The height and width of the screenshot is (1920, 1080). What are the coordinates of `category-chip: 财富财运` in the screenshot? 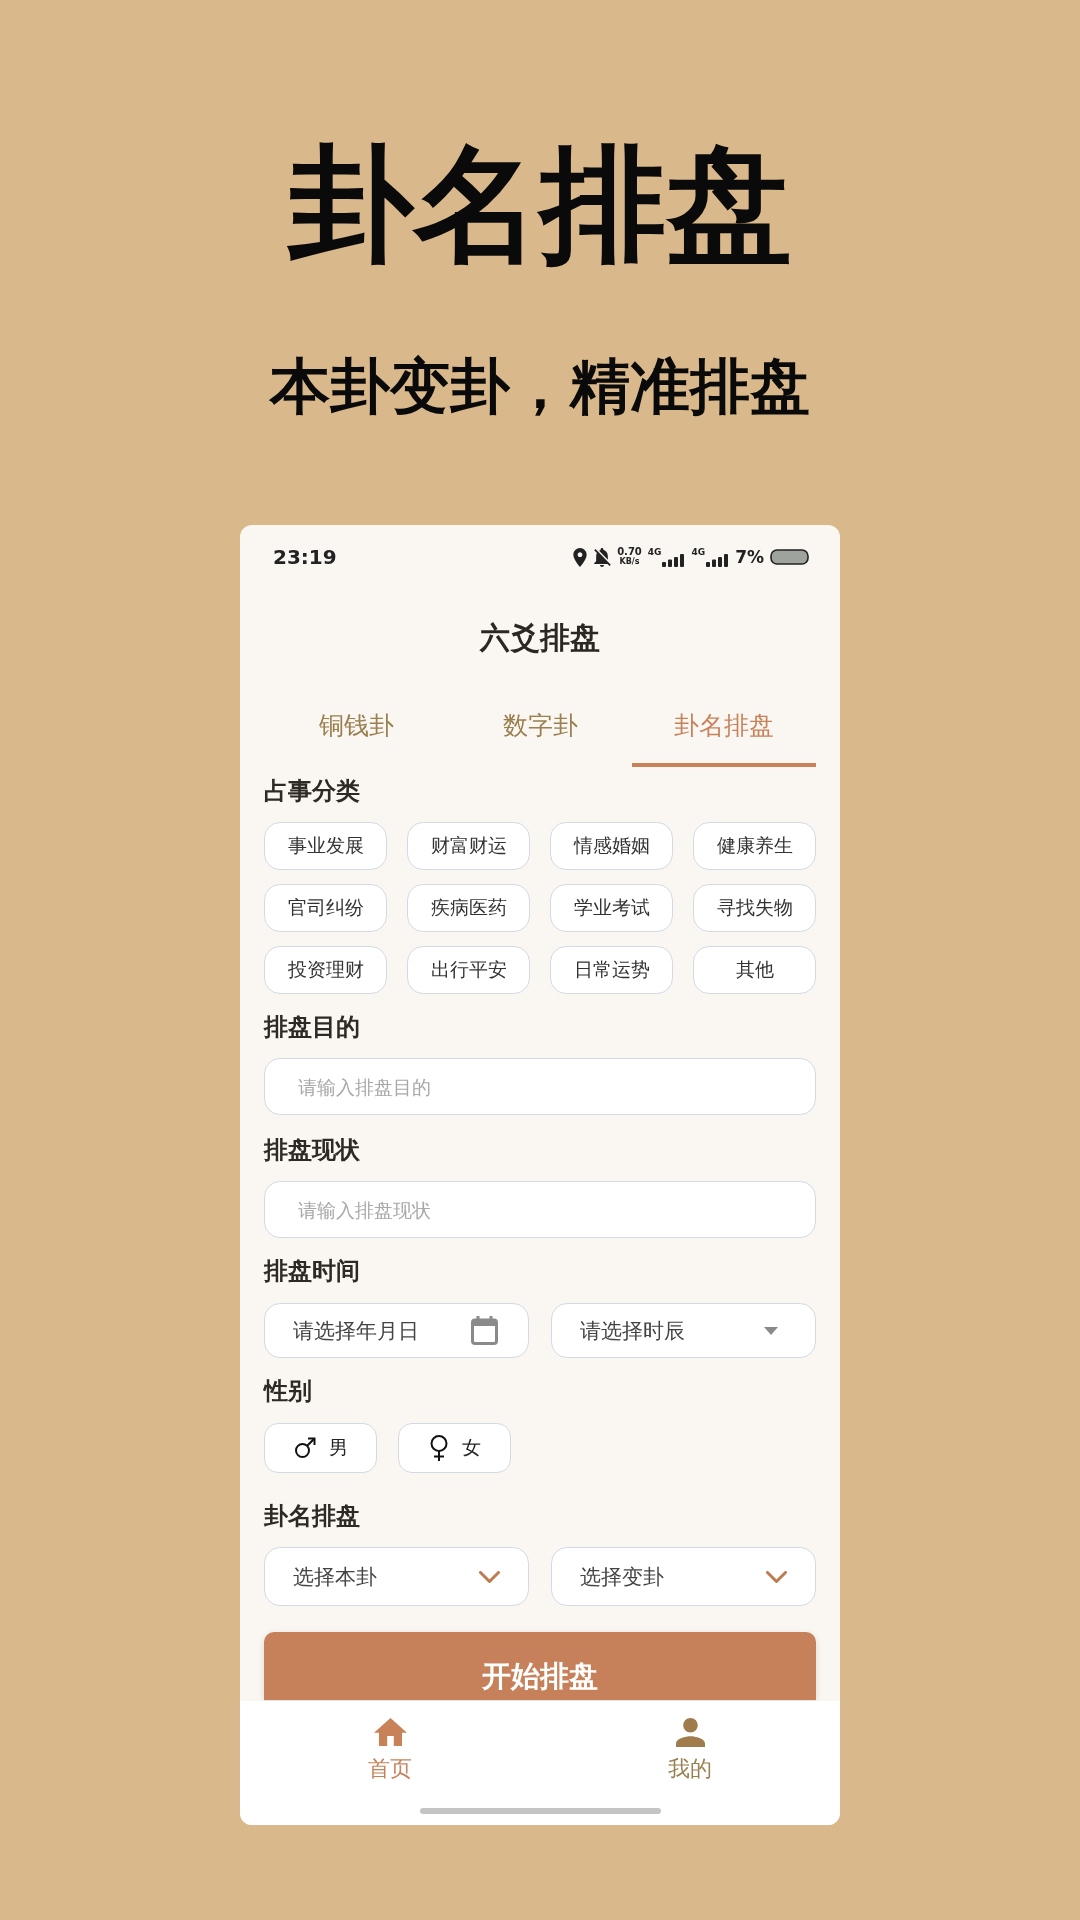 It's located at (468, 846).